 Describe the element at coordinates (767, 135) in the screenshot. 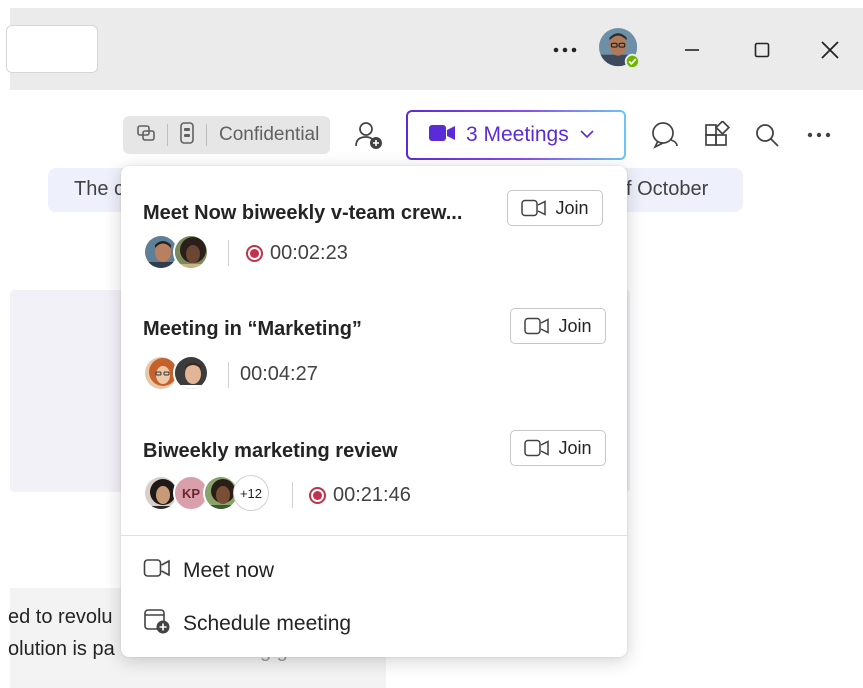

I see `search-icon` at that location.